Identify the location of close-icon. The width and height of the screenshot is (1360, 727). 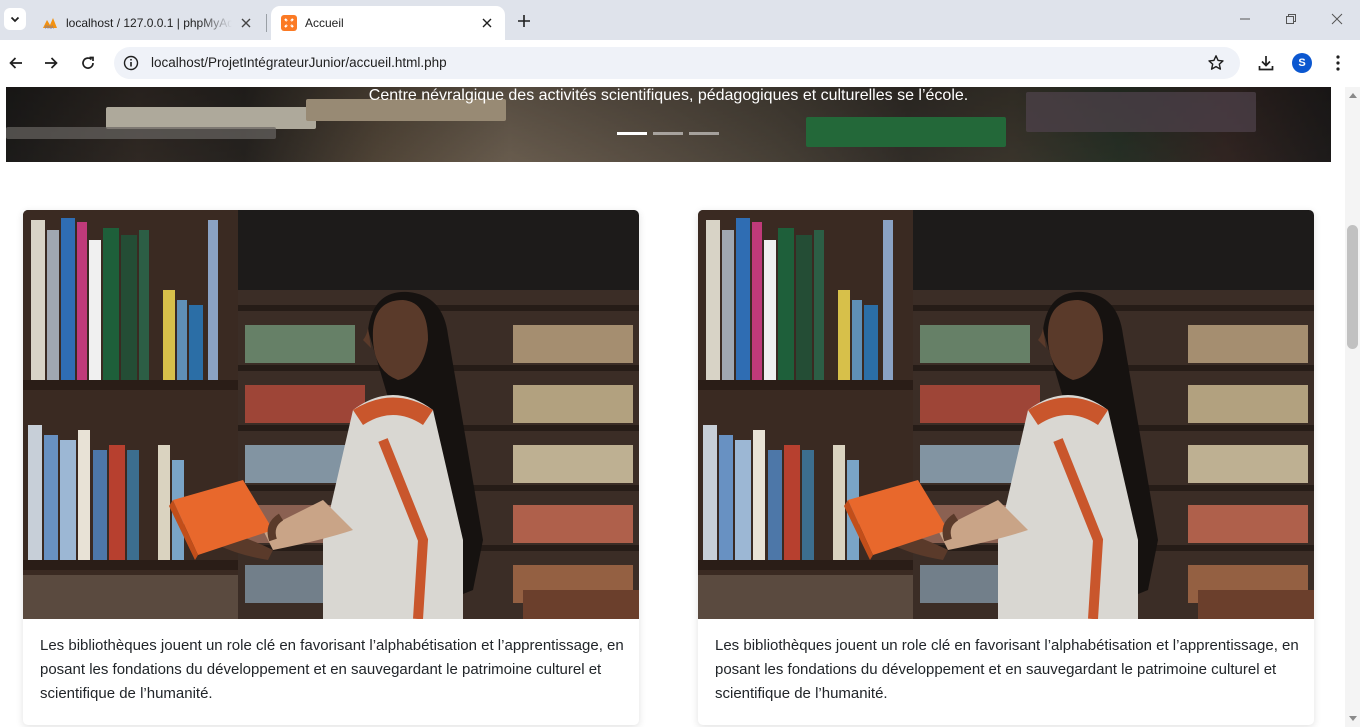
(1337, 19).